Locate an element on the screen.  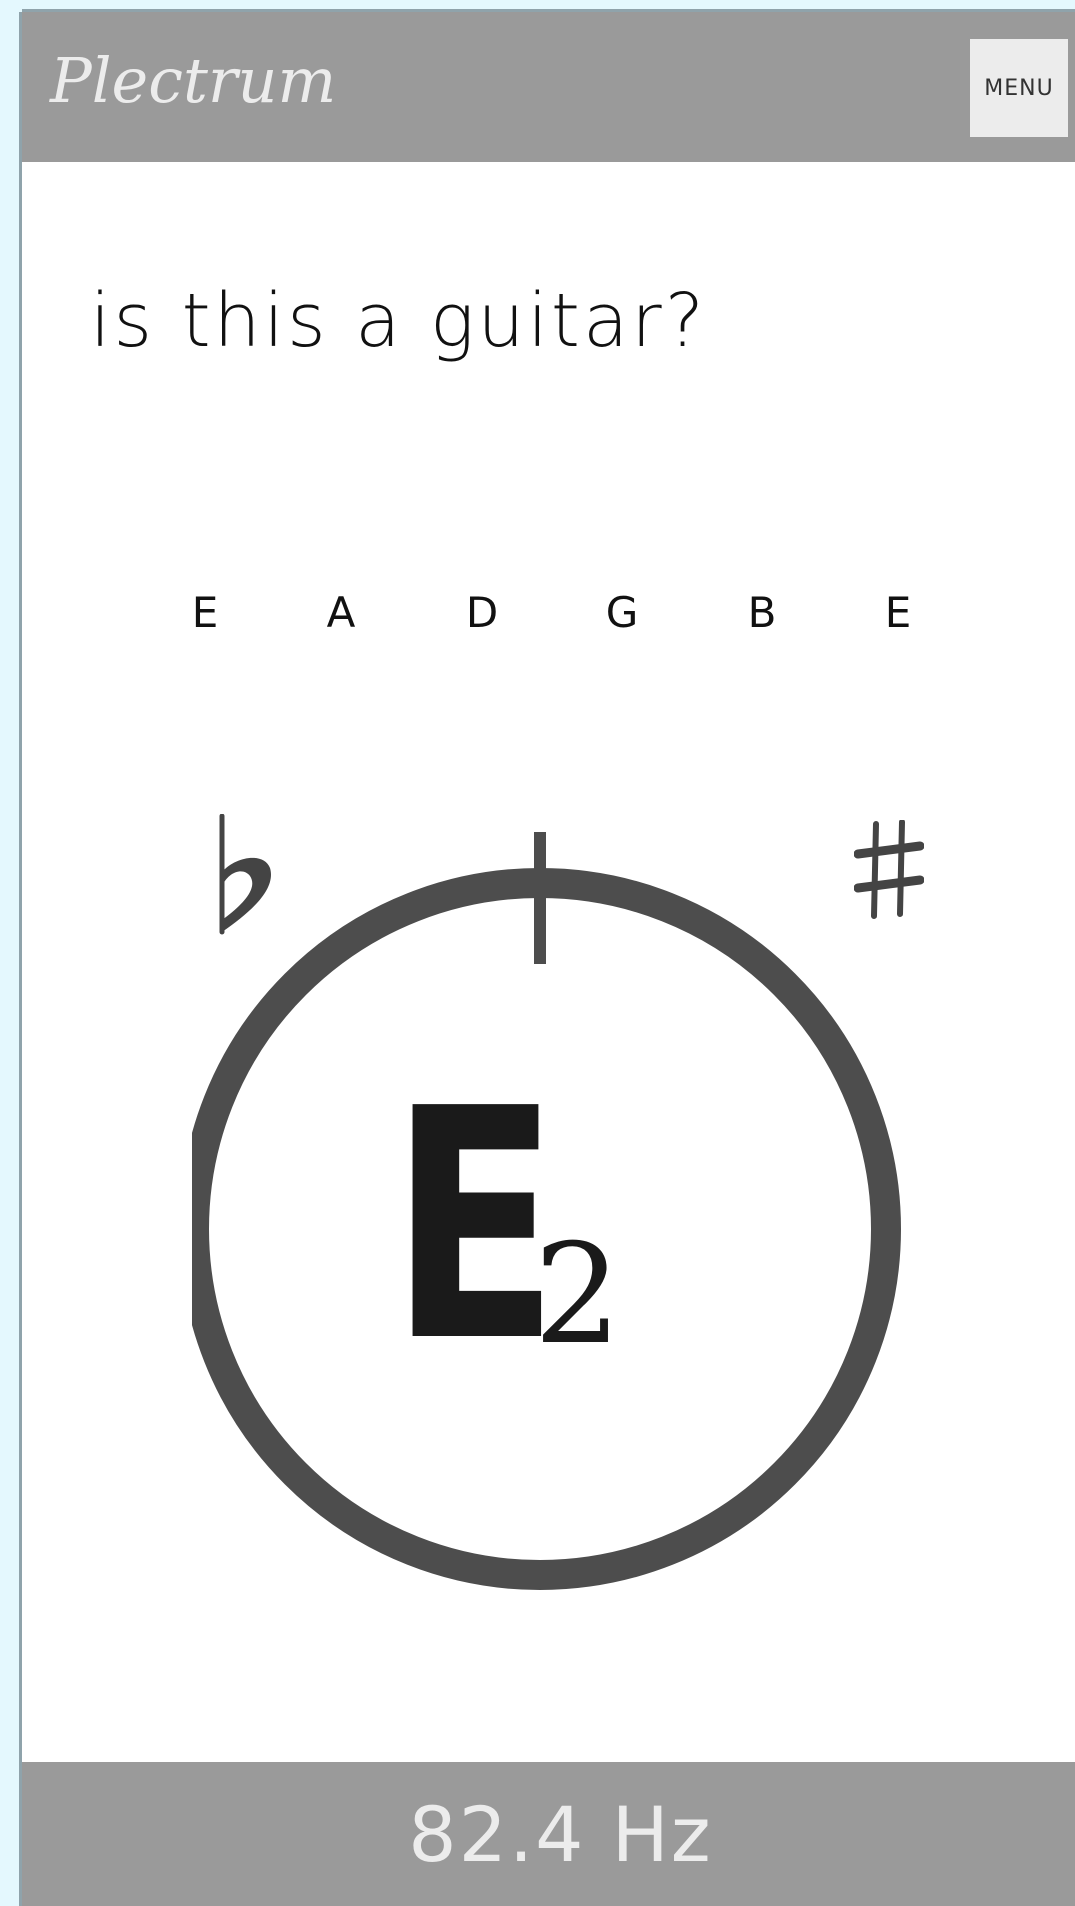
app-title: Plectrum is located at coordinates (193, 80).